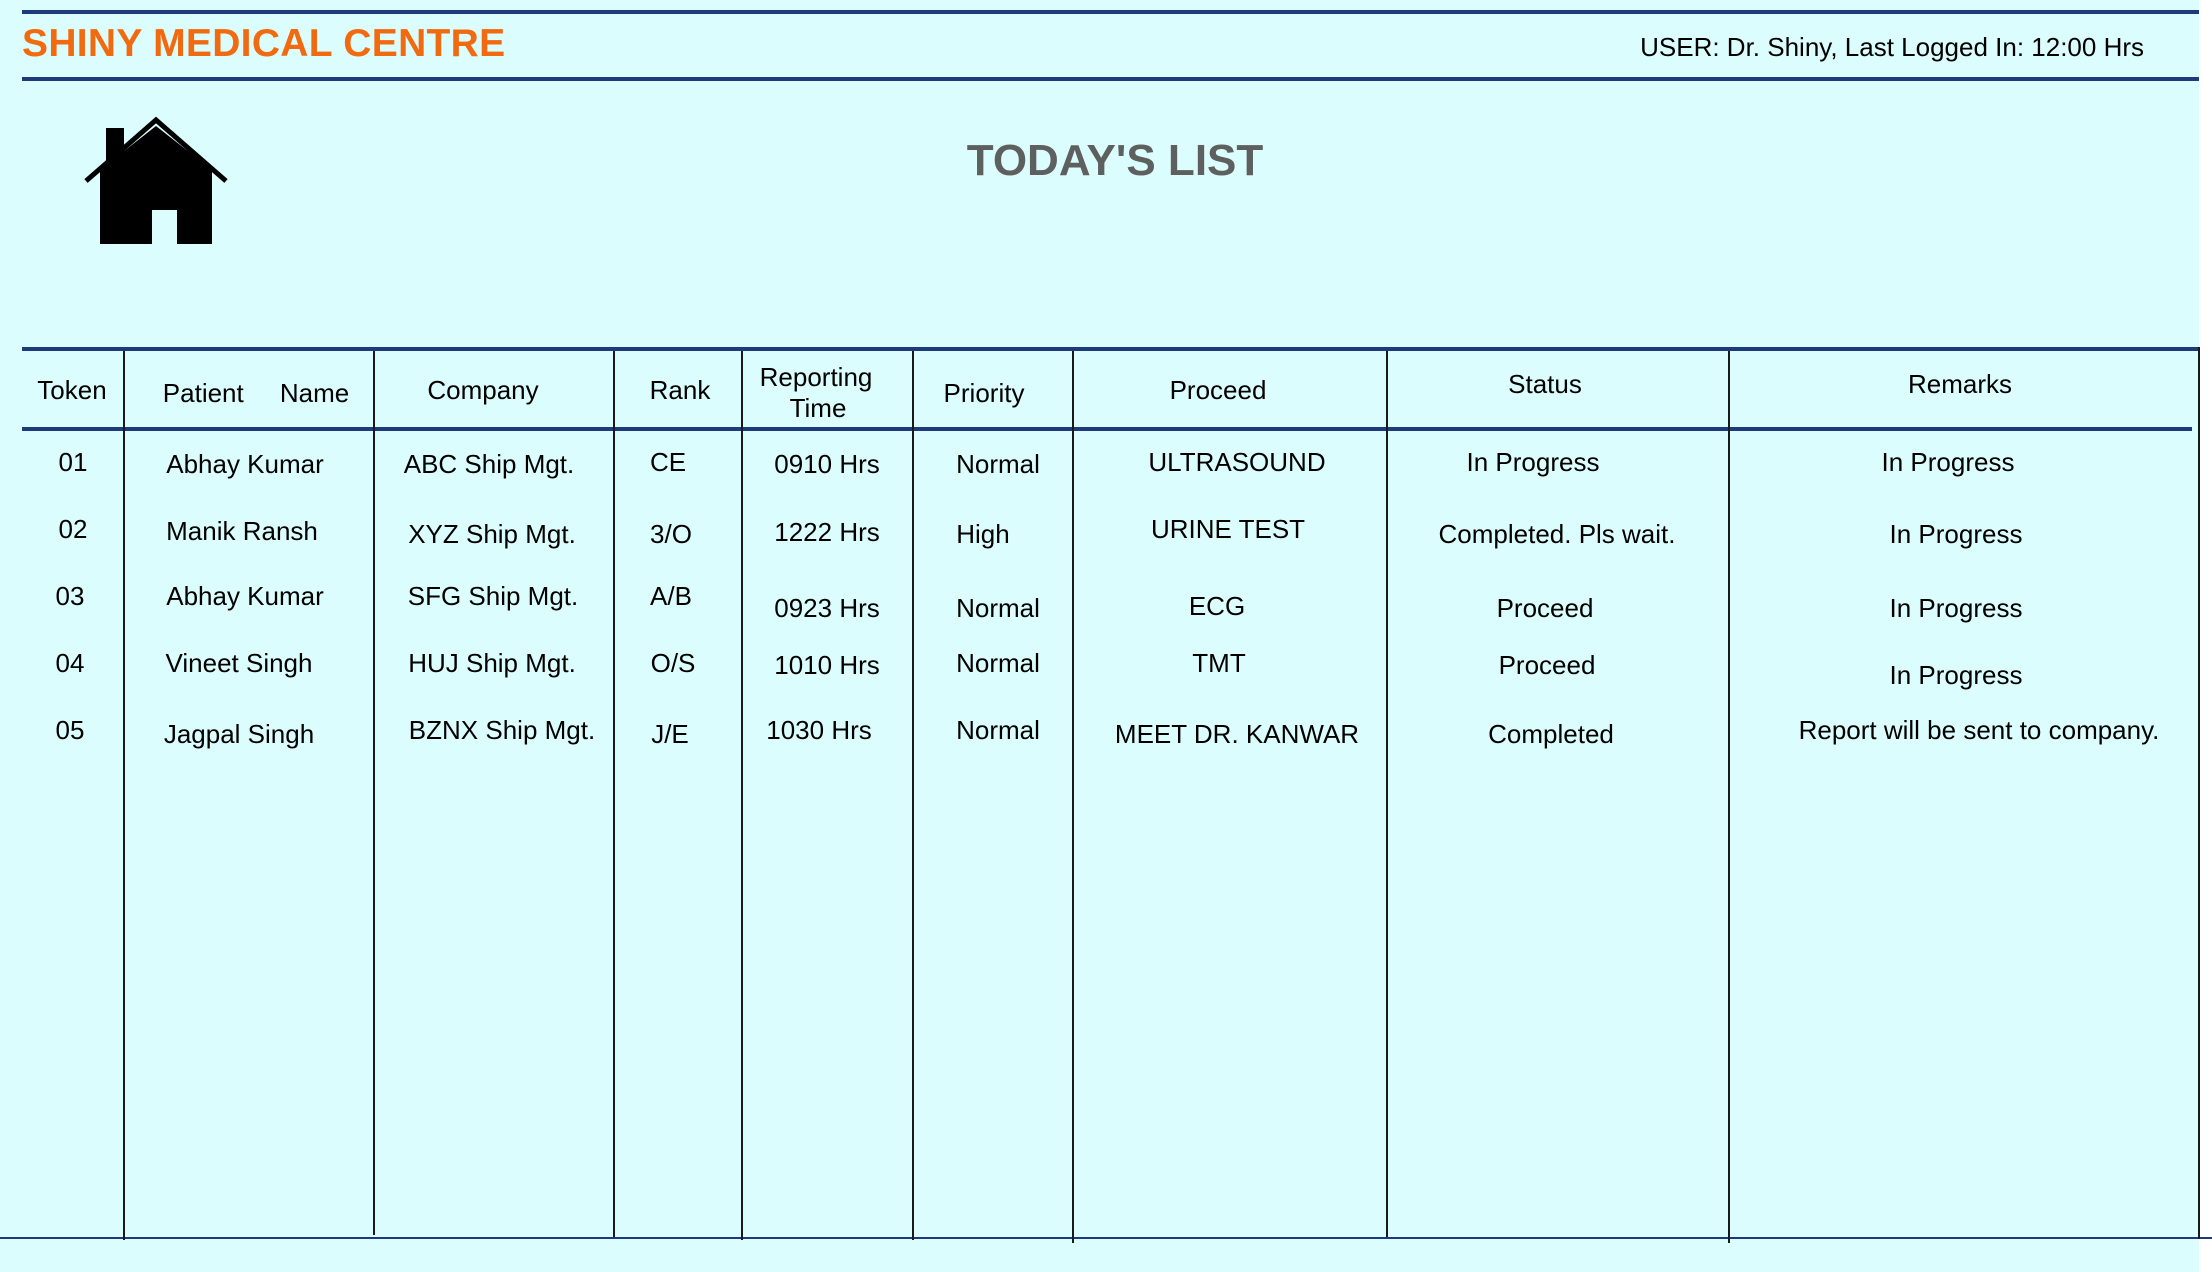 This screenshot has width=2212, height=1272. Describe the element at coordinates (670, 734) in the screenshot. I see `cell-rank: J/E` at that location.